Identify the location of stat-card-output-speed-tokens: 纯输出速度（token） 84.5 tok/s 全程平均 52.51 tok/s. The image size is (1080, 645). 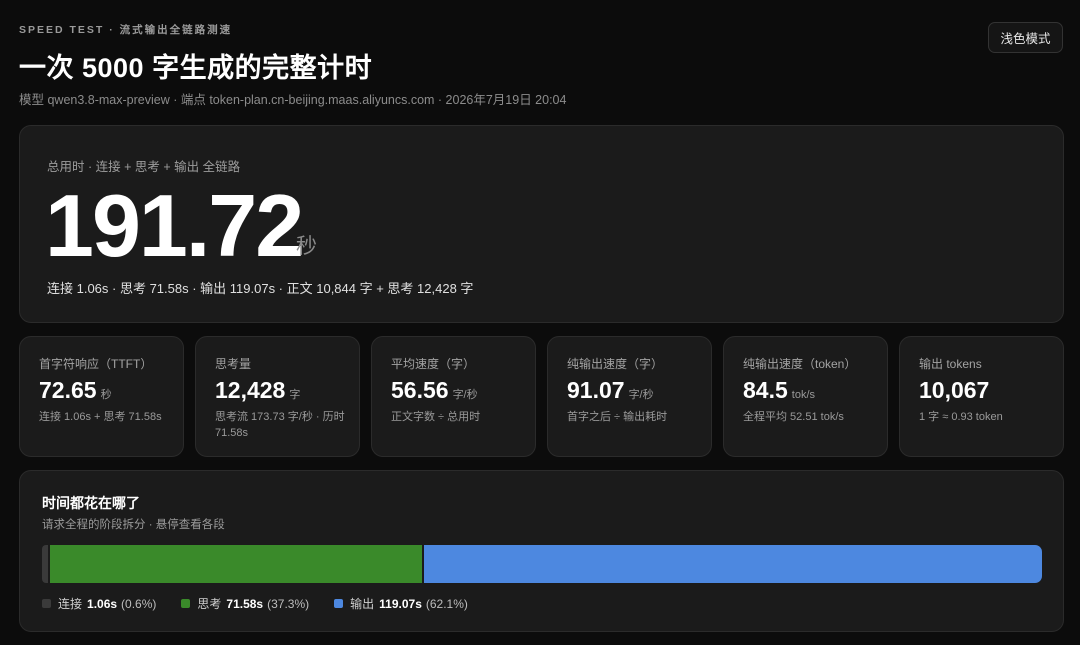
(805, 396).